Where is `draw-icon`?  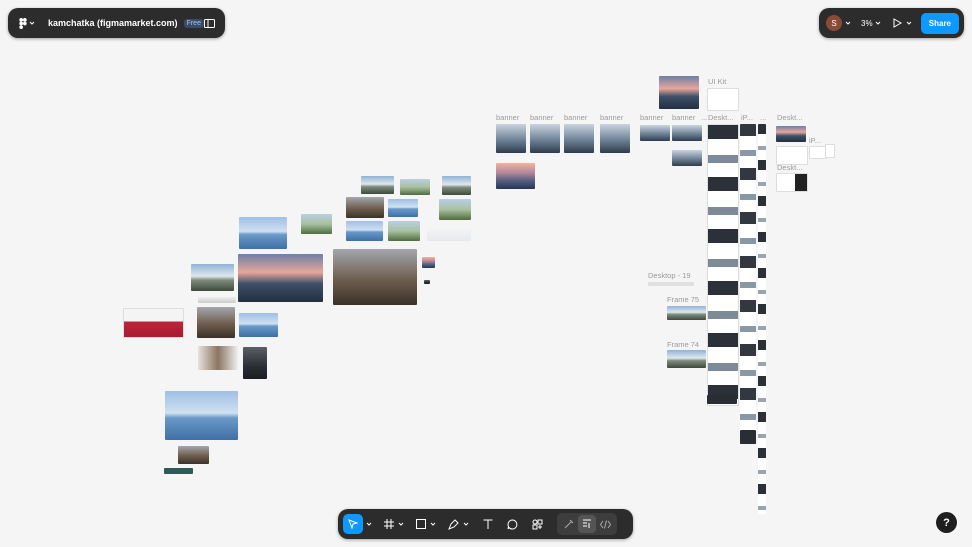
draw-icon is located at coordinates (569, 524).